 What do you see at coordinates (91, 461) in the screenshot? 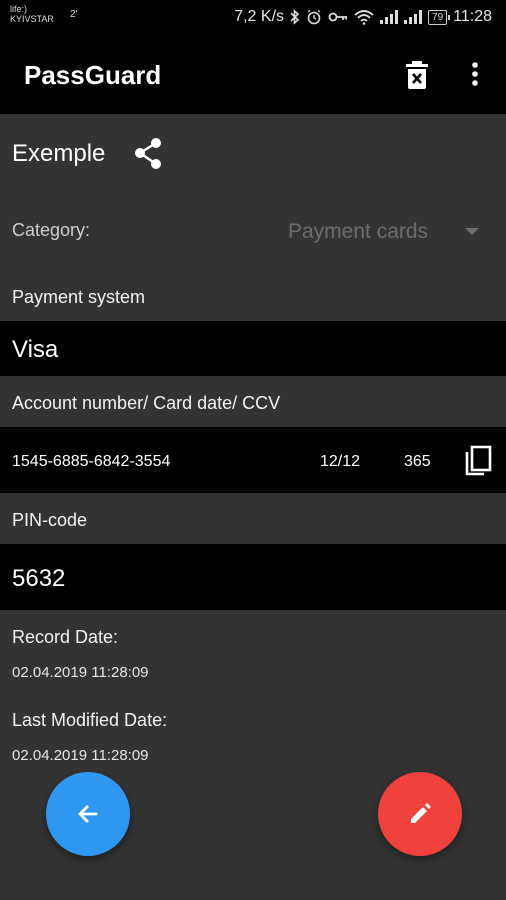
I see `card-number: 1545-6885-6842-3554` at bounding box center [91, 461].